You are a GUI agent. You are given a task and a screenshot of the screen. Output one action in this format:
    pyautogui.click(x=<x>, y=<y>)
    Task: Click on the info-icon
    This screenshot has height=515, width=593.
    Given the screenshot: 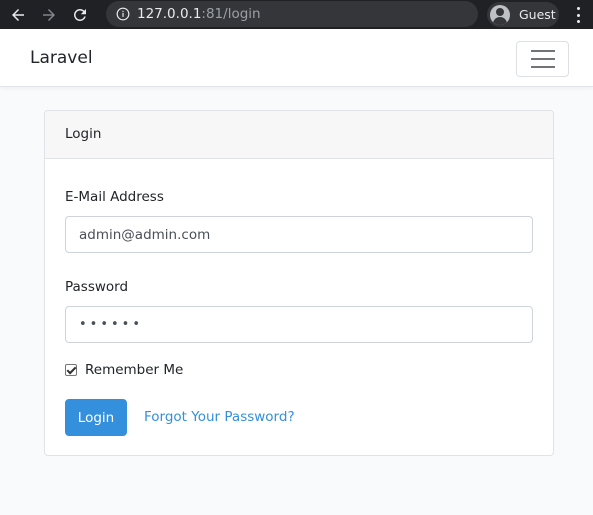 What is the action you would take?
    pyautogui.click(x=123, y=14)
    